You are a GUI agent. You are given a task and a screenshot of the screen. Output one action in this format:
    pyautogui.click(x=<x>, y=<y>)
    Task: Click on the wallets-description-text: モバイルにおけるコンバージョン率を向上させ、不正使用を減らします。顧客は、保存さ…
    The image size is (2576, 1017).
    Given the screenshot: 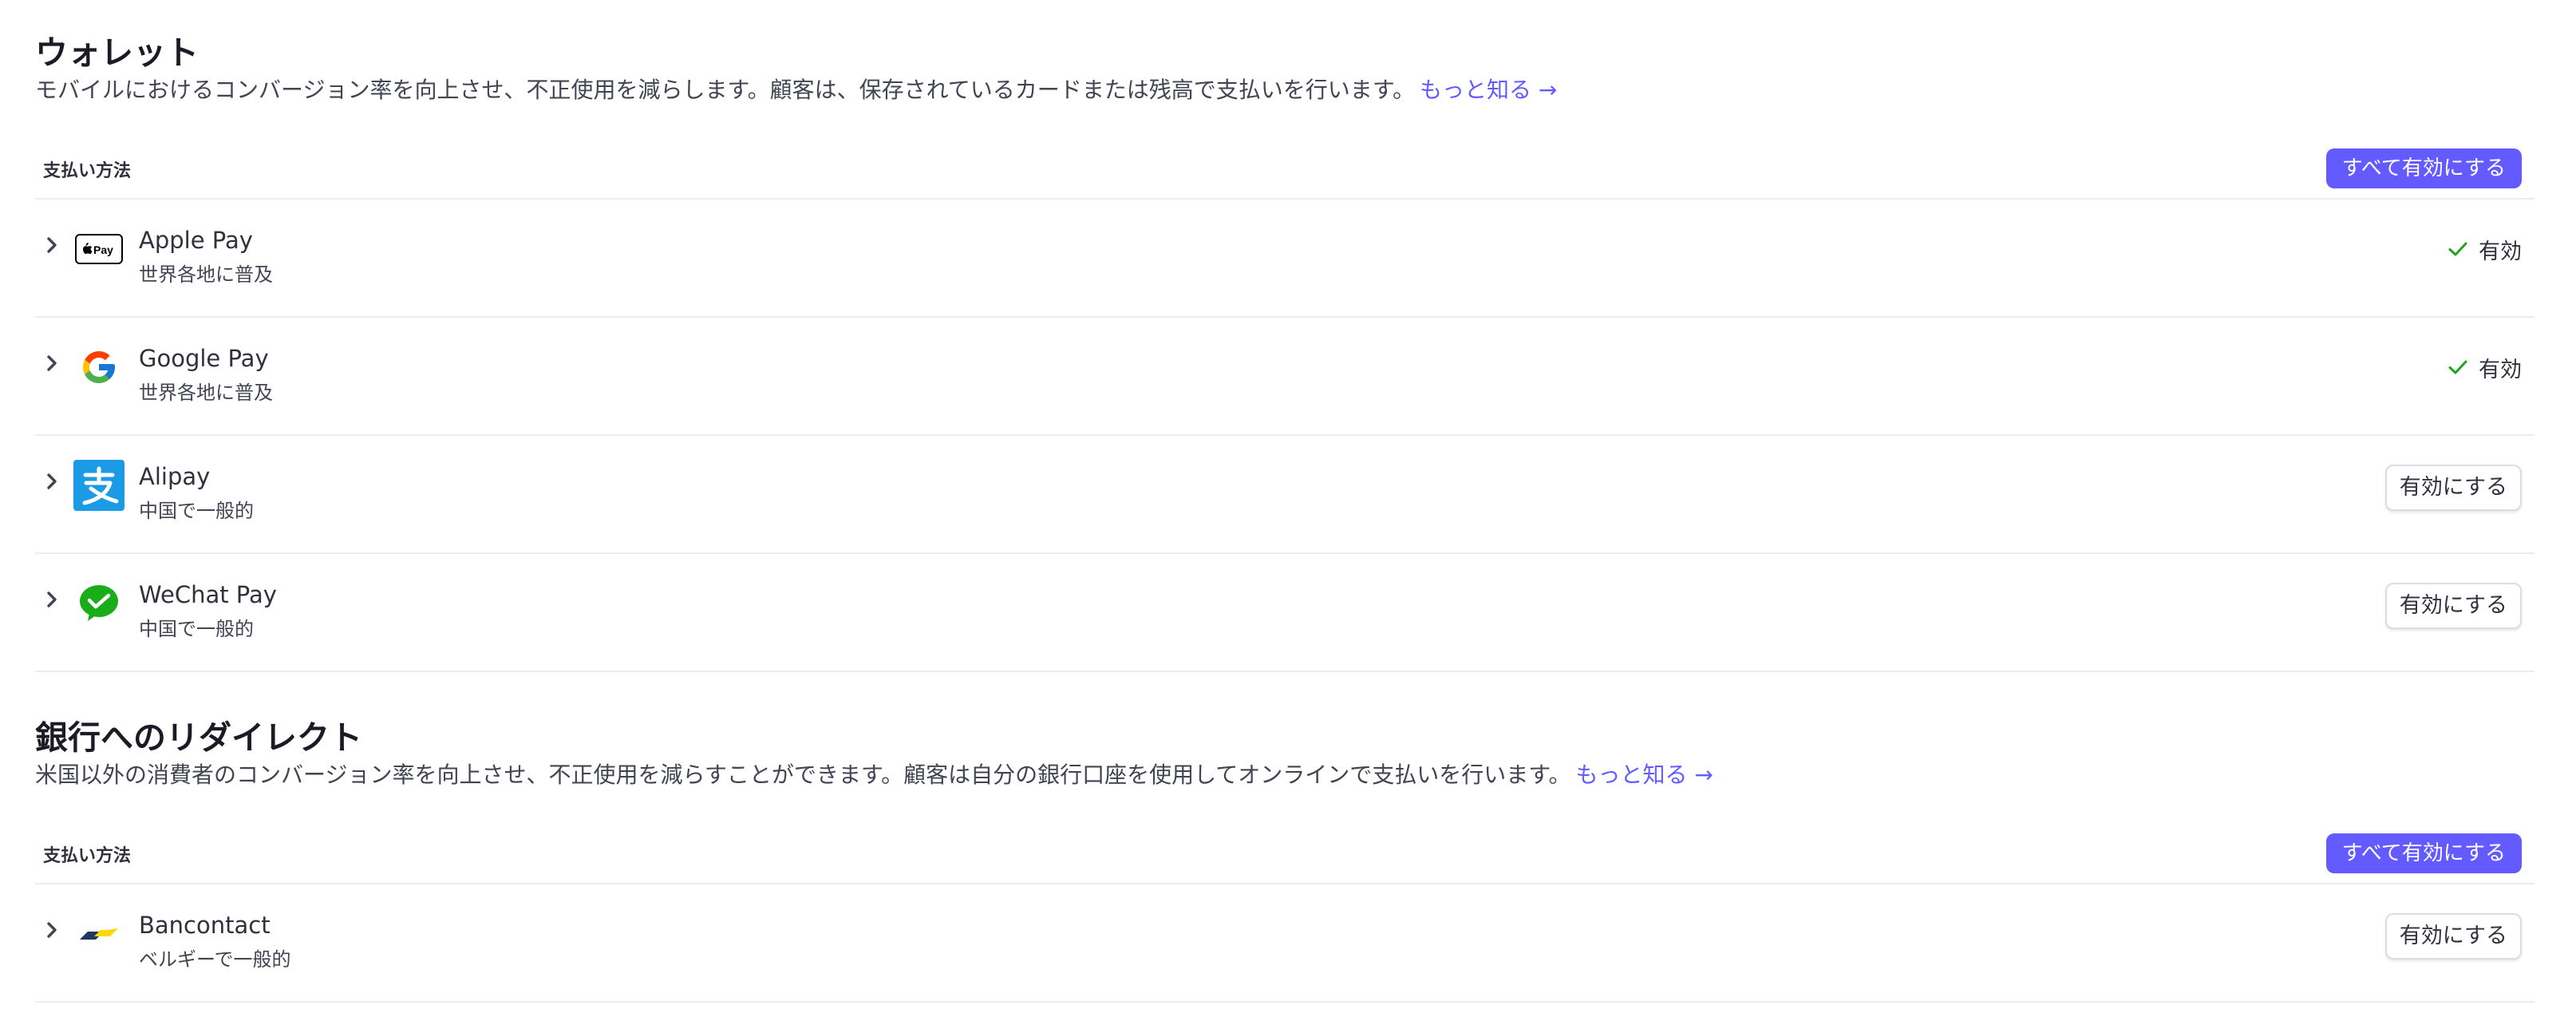 What is the action you would take?
    pyautogui.click(x=725, y=90)
    